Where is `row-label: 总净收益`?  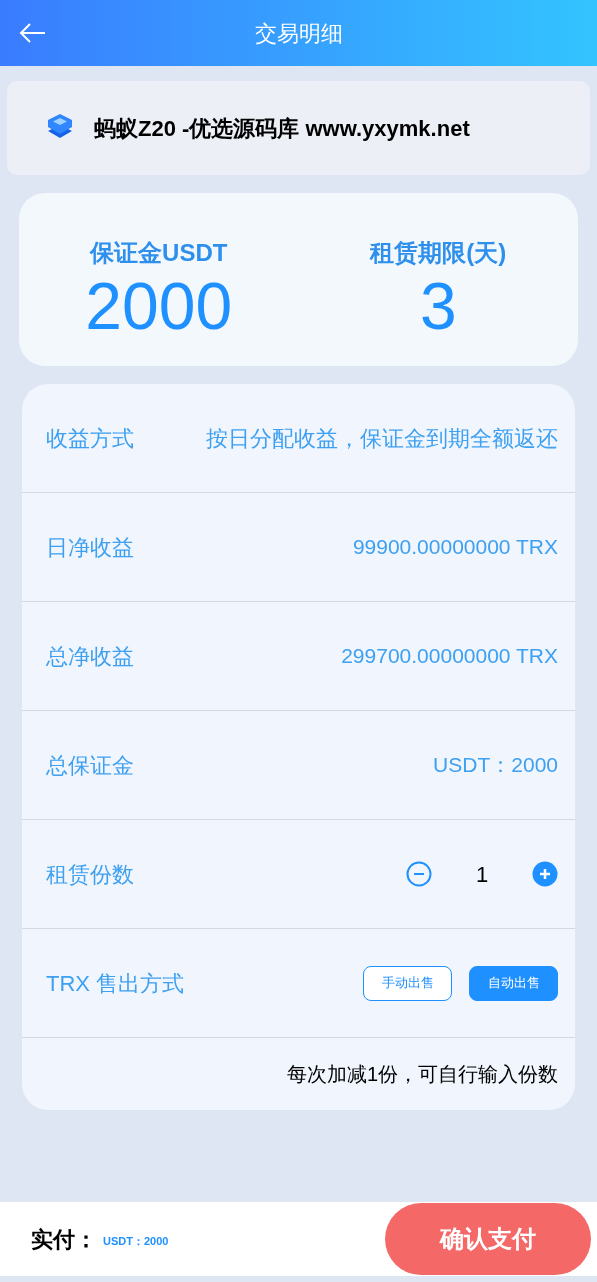
row-label: 总净收益 is located at coordinates (90, 656).